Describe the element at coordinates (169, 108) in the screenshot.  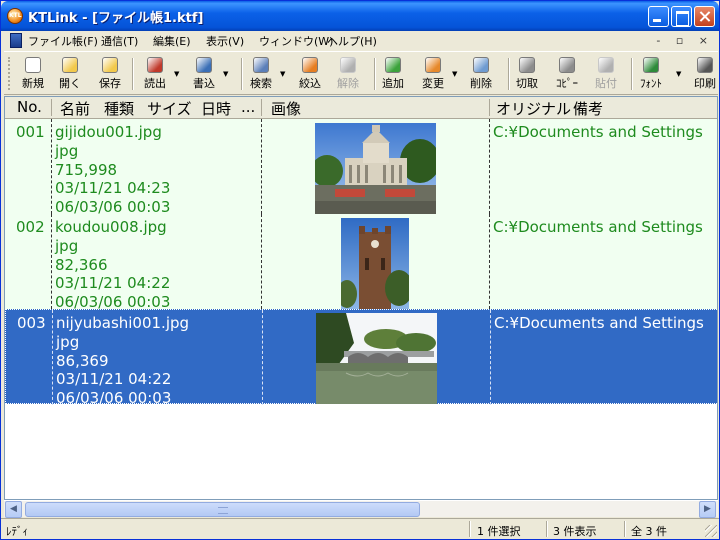
I see `header-size: サイズ` at that location.